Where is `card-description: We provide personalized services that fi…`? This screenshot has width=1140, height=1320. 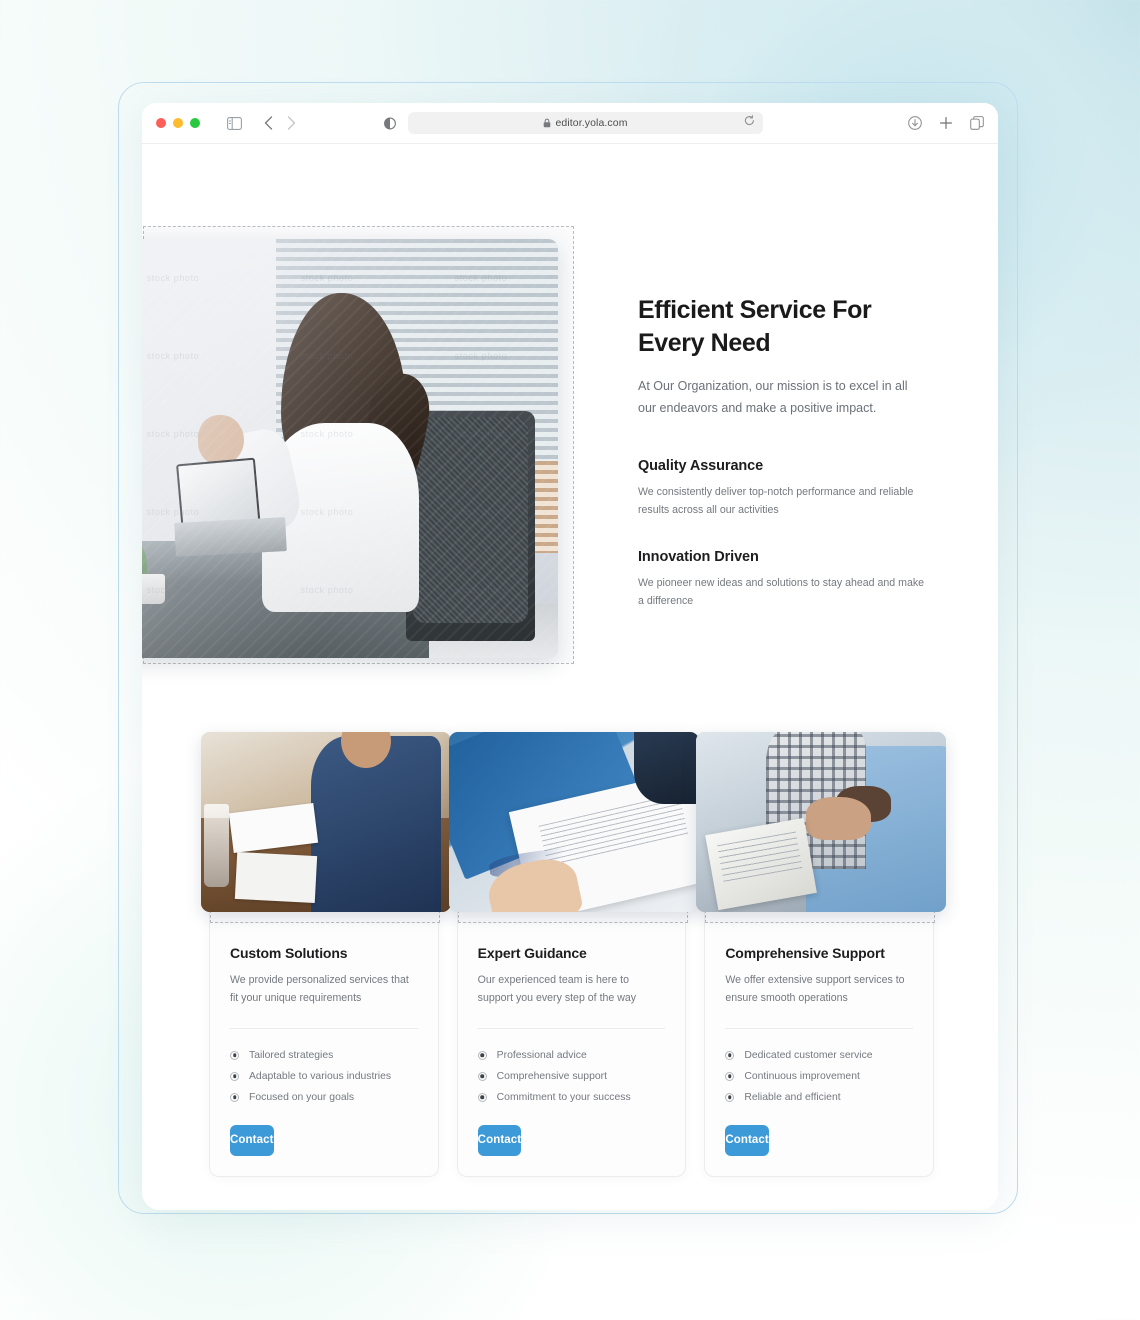
card-description: We provide personalized services that fi… is located at coordinates (319, 989).